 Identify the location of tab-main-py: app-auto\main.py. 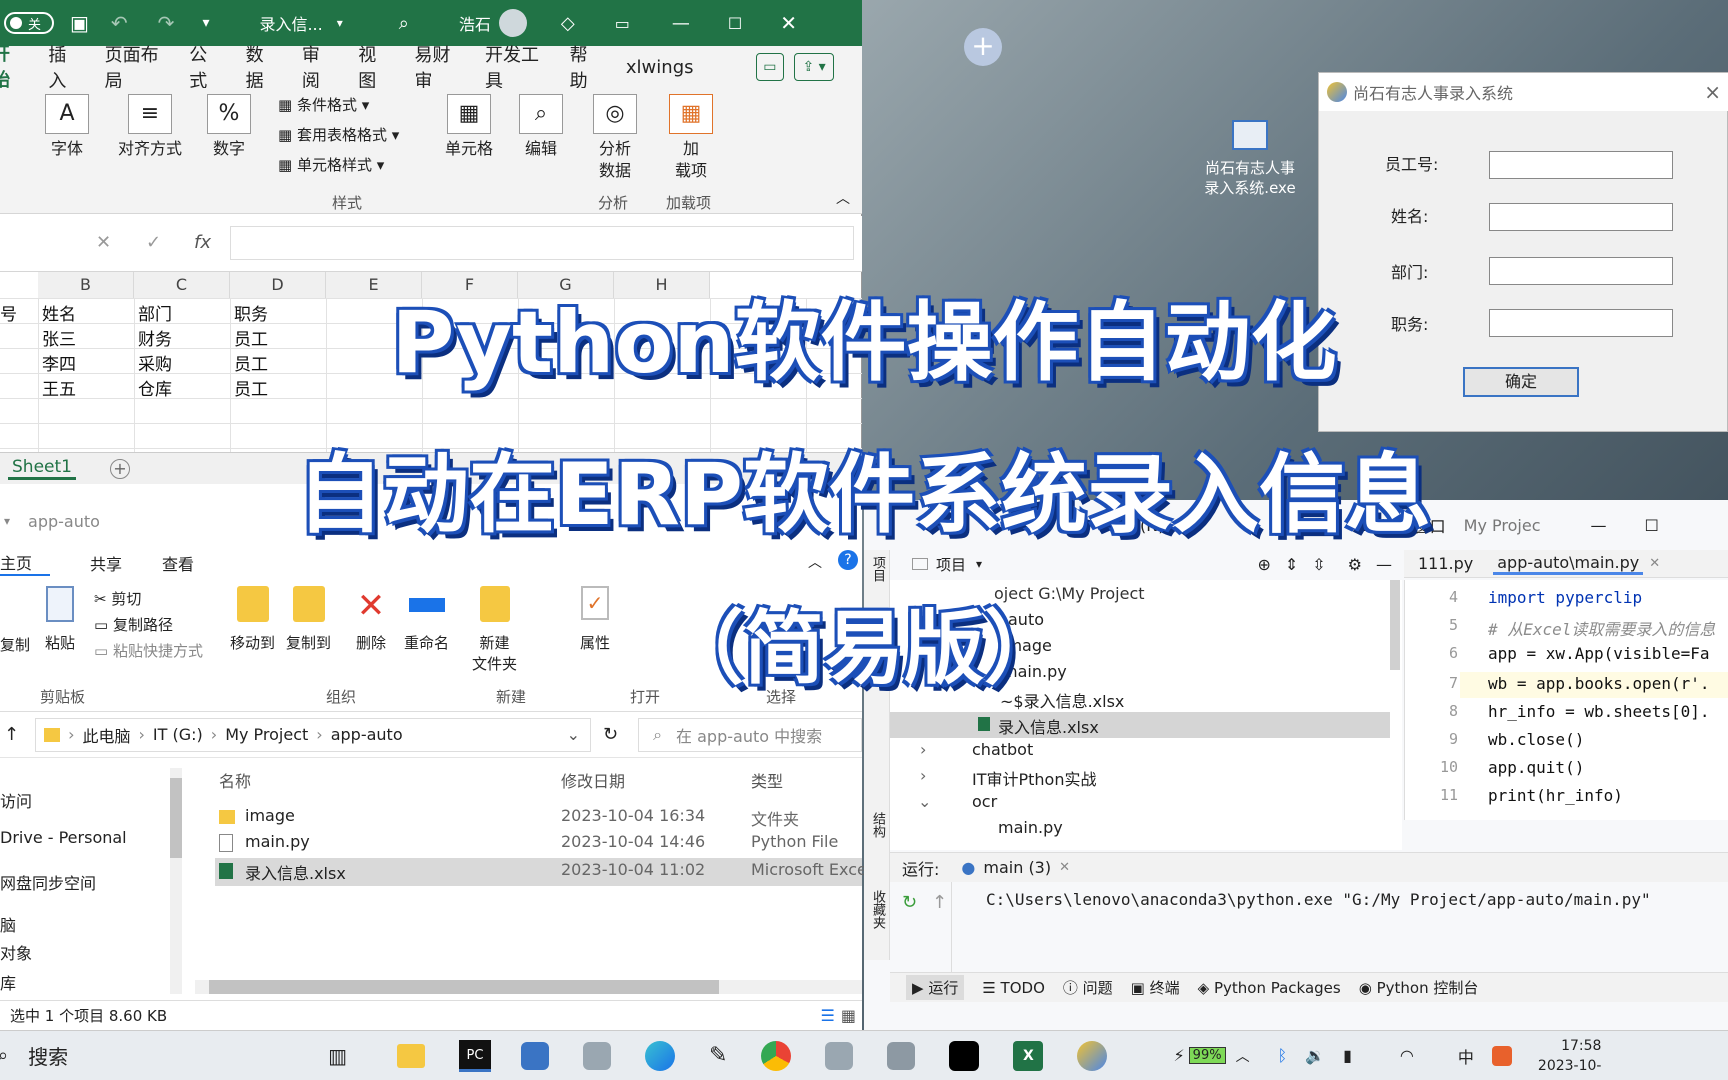
(1568, 564).